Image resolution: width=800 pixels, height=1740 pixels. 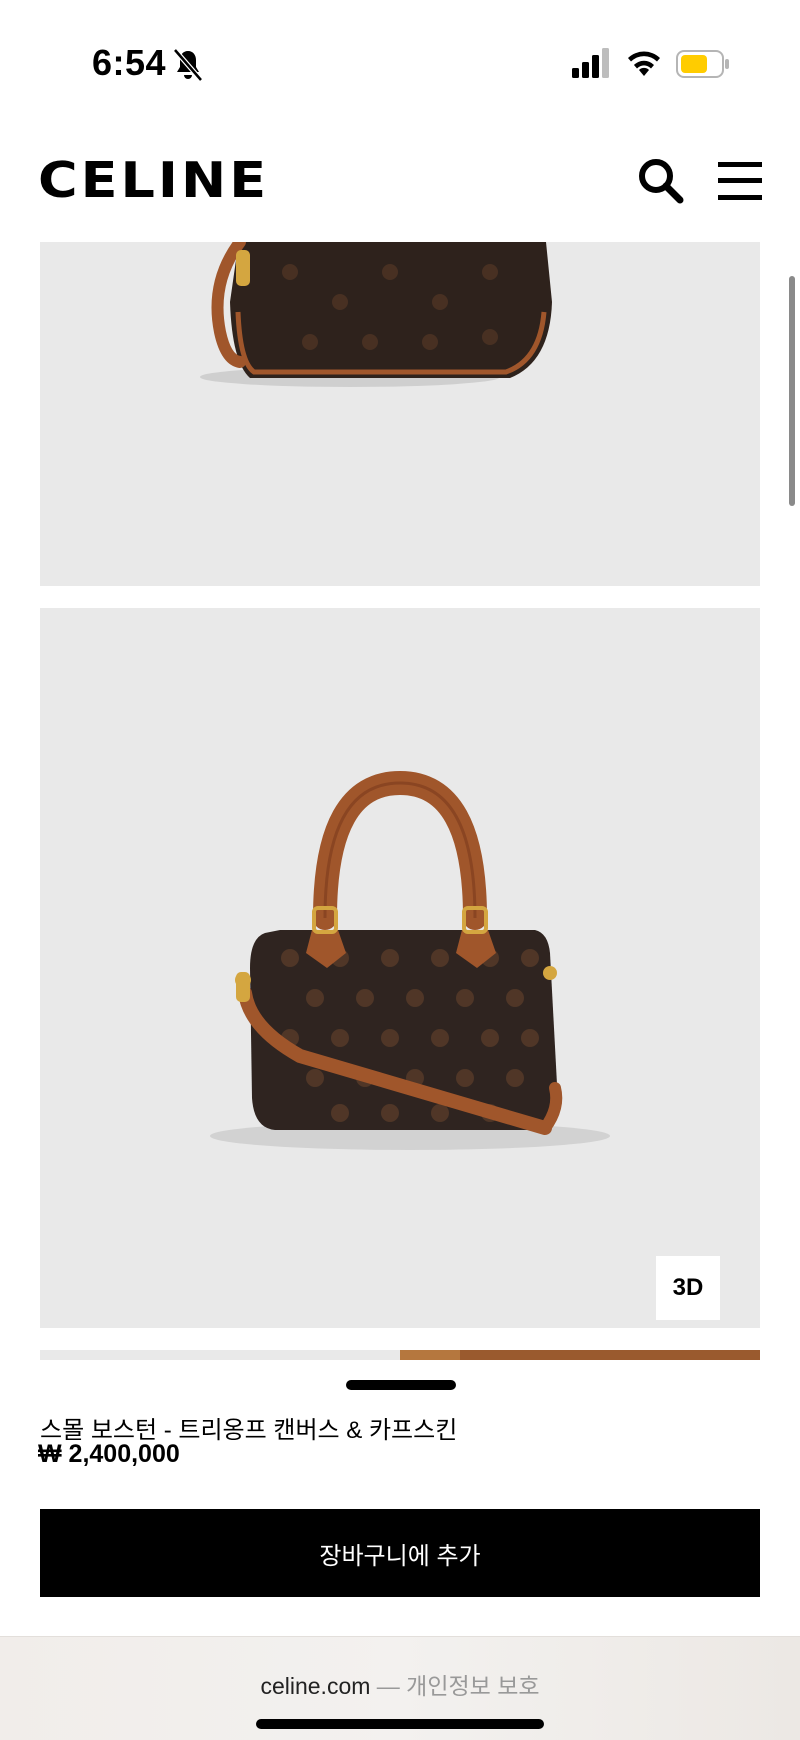 I want to click on celine-logo: CELINE, so click(x=153, y=180).